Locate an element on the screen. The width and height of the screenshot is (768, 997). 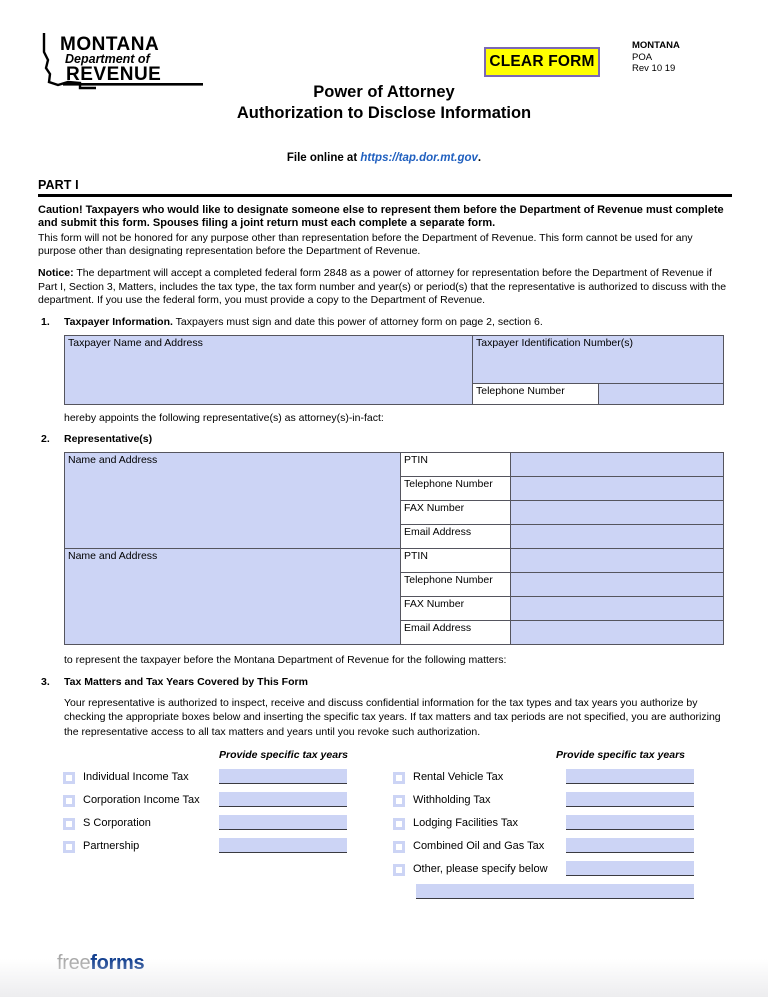
clear-form-button: CLEAR FORM is located at coordinates (542, 62).